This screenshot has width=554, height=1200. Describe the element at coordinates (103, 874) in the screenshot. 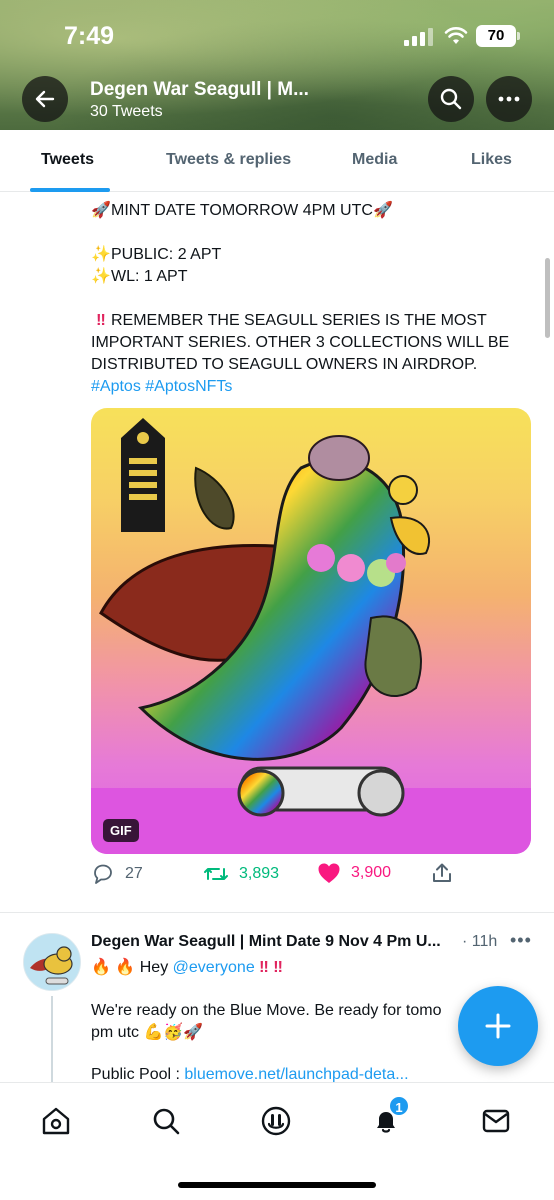

I see `reply-icon` at that location.